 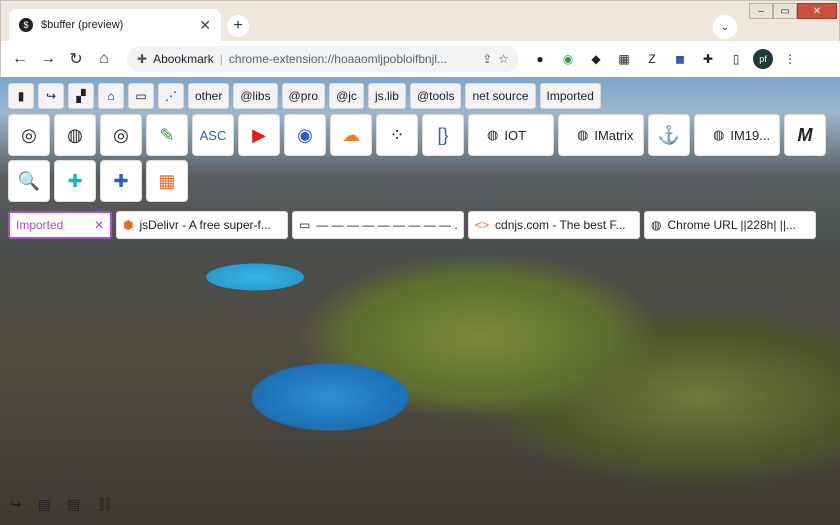 What do you see at coordinates (420, 21) in the screenshot?
I see `tab-strip: $ $buffer (preview) ✕ + ⌄ – ▭ ✕` at bounding box center [420, 21].